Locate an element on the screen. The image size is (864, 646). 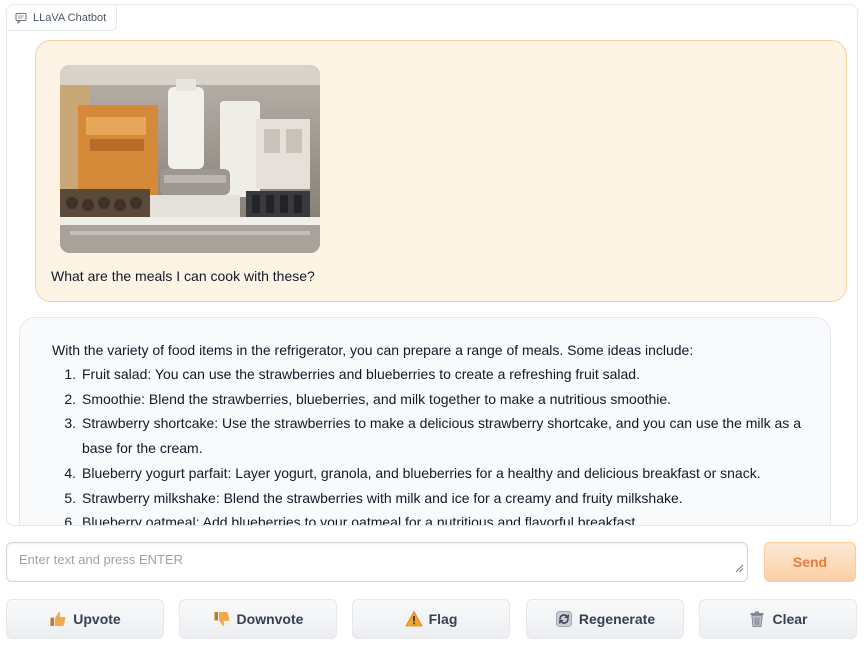
warning-icon is located at coordinates (413, 619).